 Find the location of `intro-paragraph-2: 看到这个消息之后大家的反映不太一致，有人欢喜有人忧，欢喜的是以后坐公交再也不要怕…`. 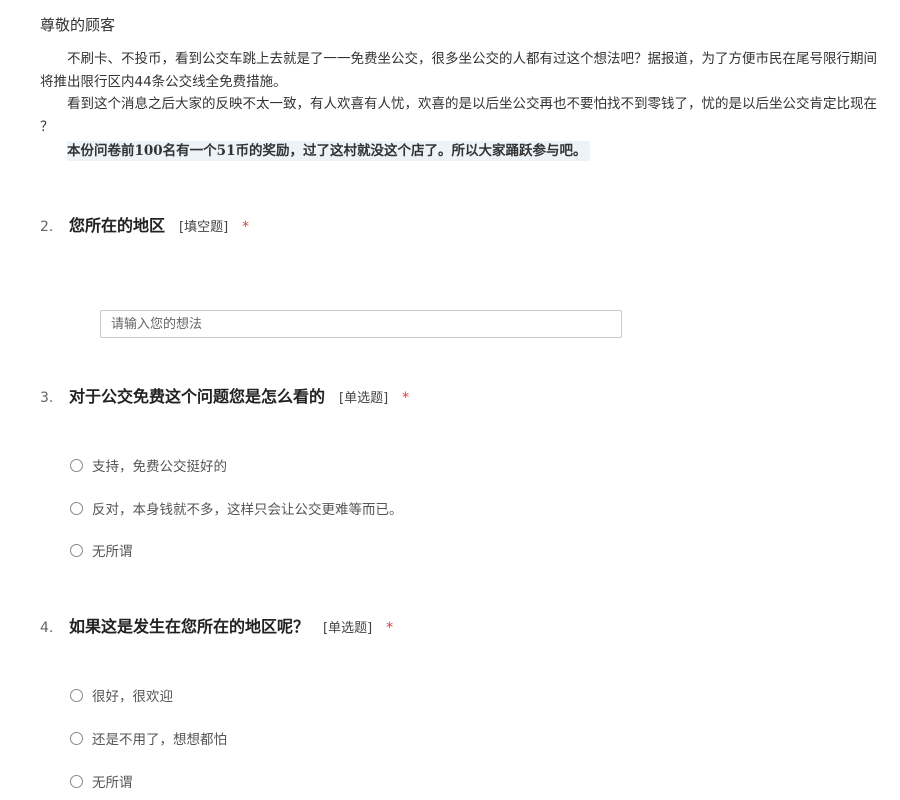

intro-paragraph-2: 看到这个消息之后大家的反映不太一致，有人欢喜有人忧，欢喜的是以后坐公交再也不要怕… is located at coordinates (470, 115).